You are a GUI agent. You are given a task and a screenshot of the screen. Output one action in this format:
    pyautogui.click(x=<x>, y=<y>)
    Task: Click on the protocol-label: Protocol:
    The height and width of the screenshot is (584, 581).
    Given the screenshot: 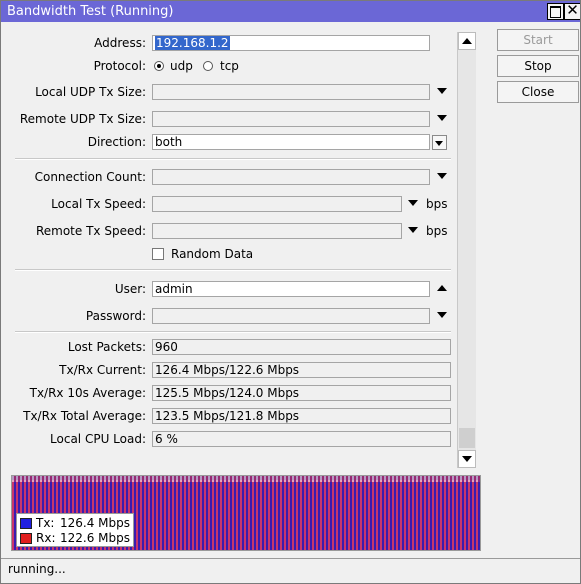 What is the action you would take?
    pyautogui.click(x=119, y=66)
    